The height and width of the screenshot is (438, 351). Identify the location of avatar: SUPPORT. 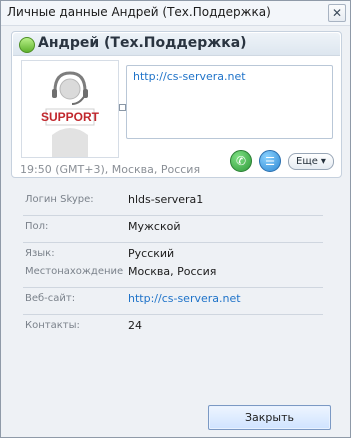
(70, 109).